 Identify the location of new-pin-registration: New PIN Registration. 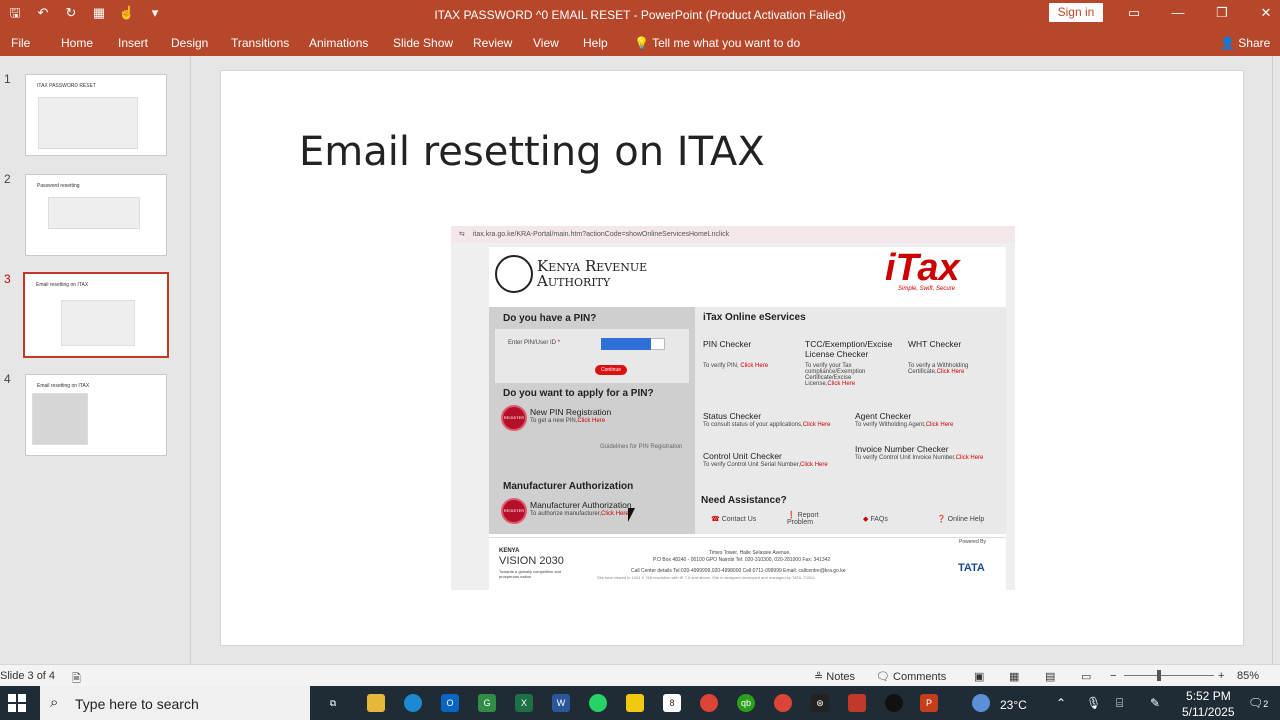
(570, 412).